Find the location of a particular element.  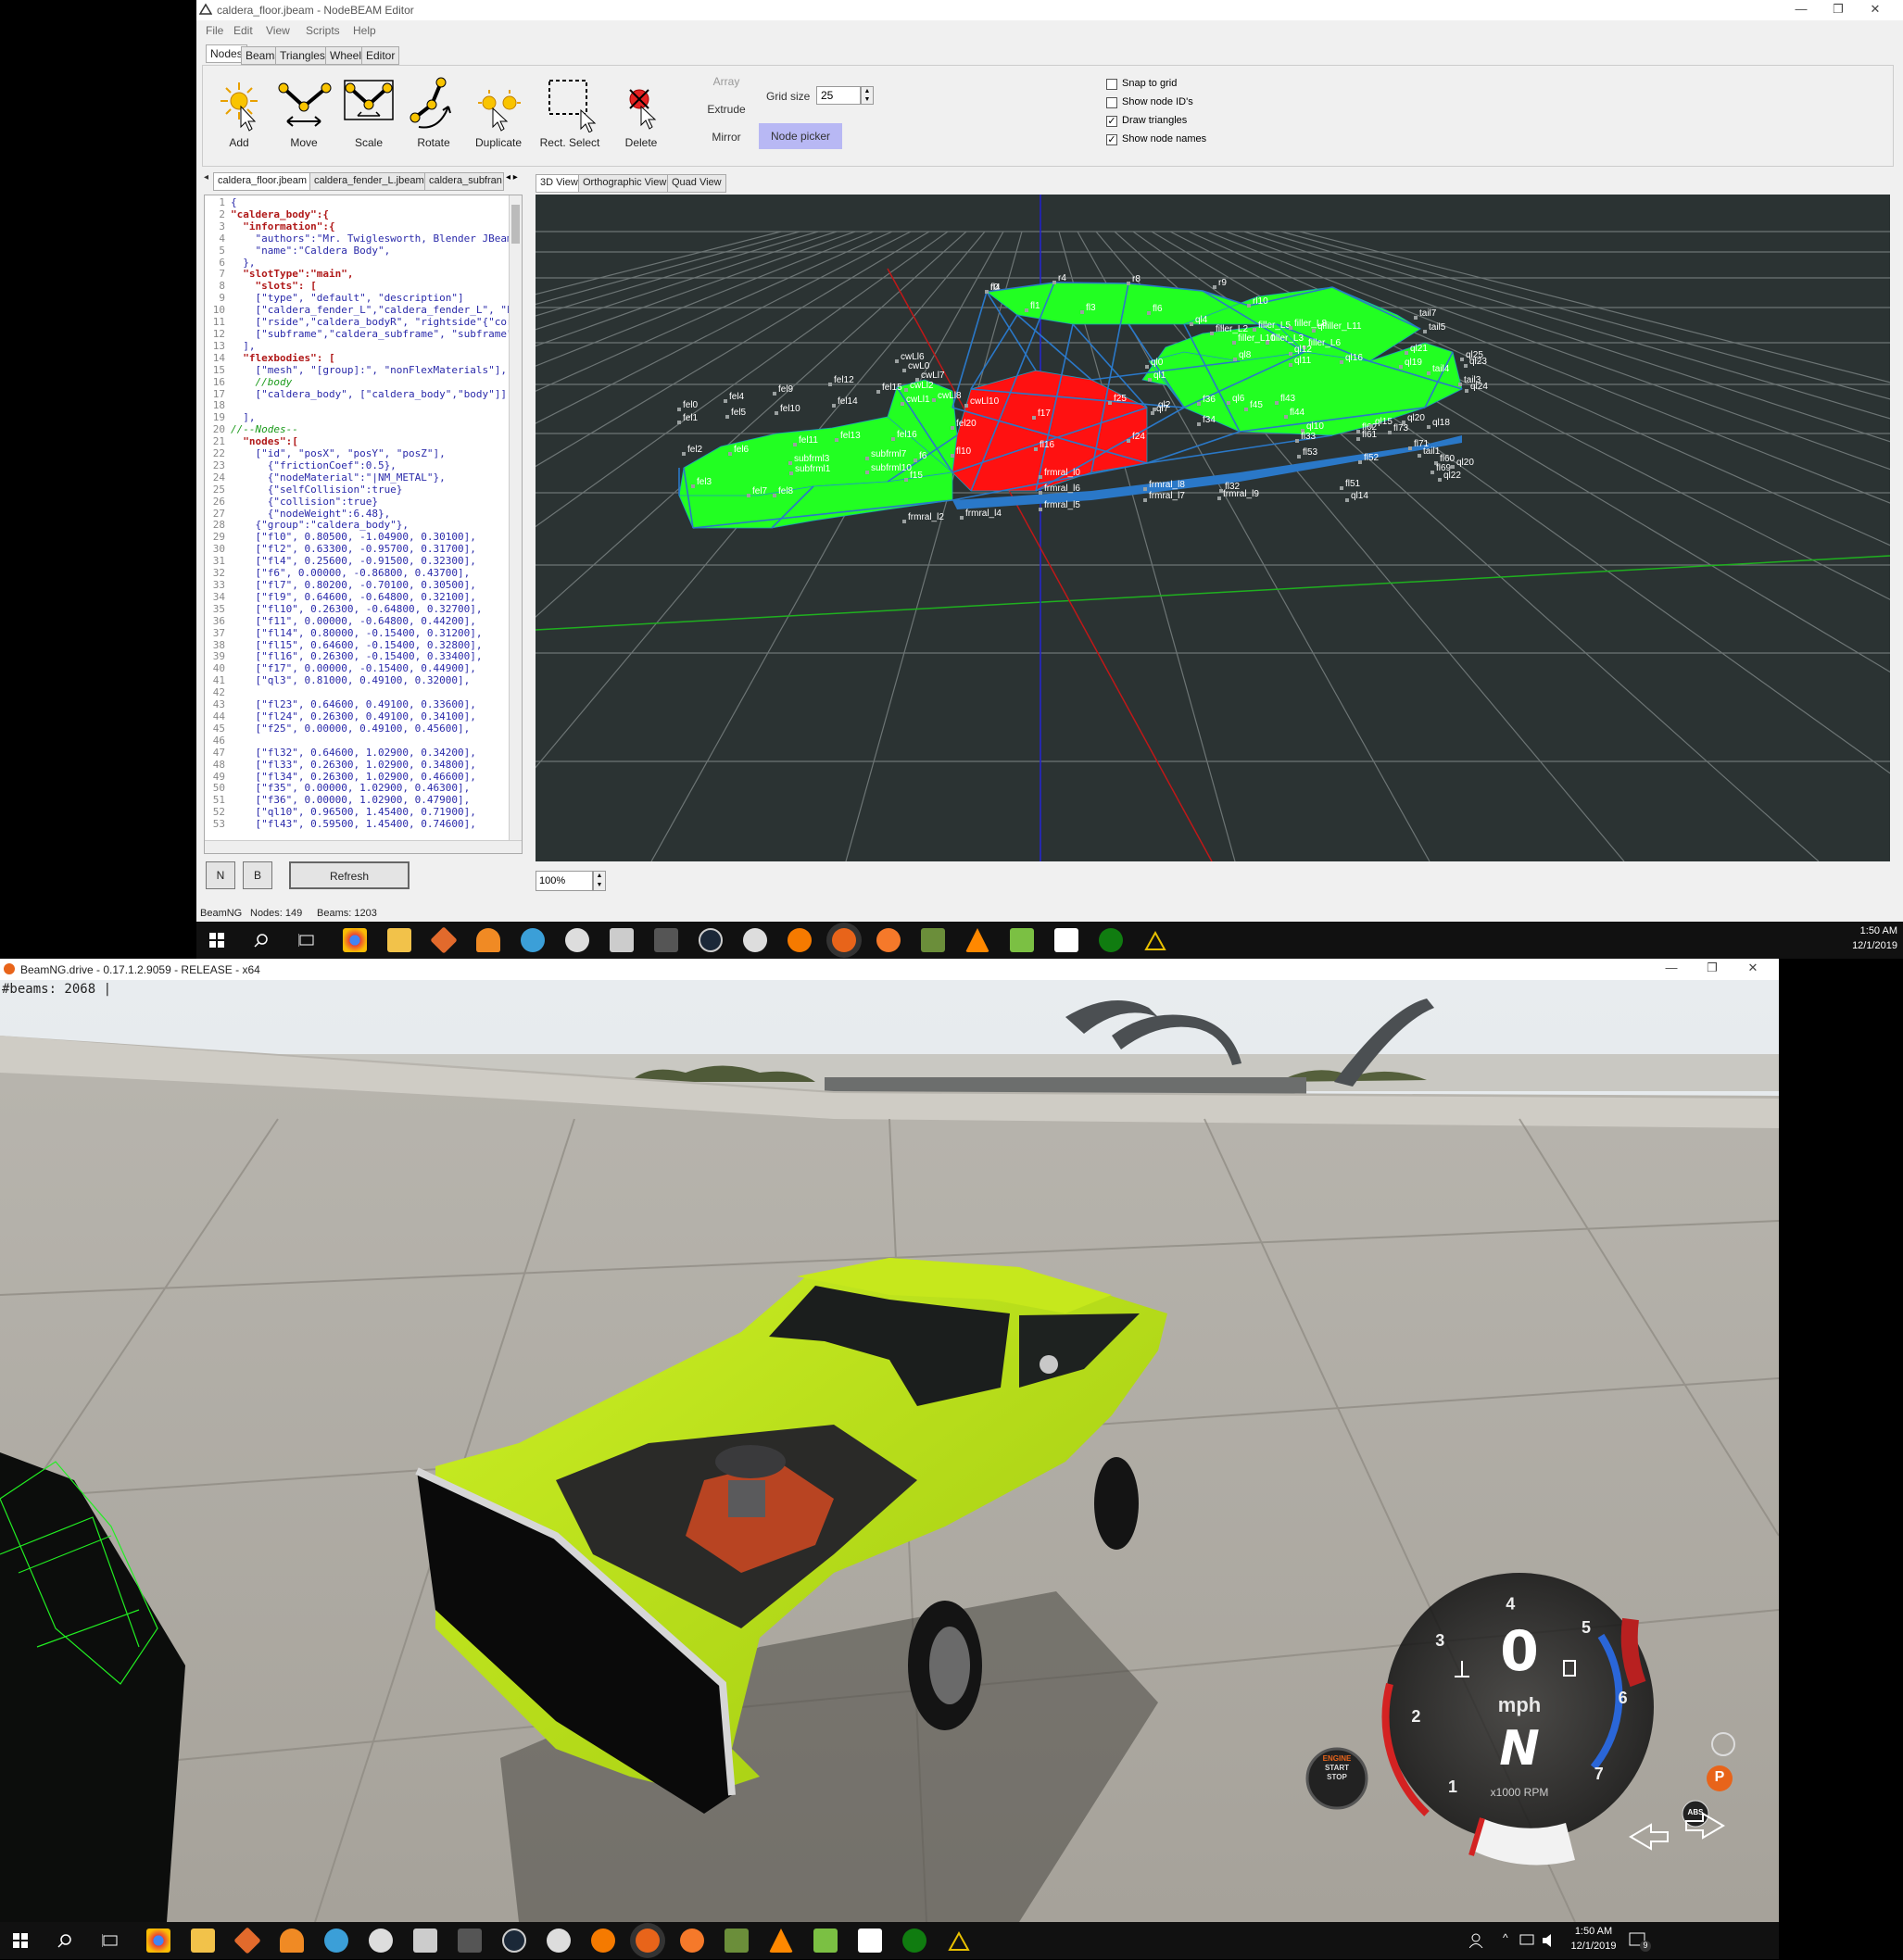

zoom-input: 100% is located at coordinates (565, 881).